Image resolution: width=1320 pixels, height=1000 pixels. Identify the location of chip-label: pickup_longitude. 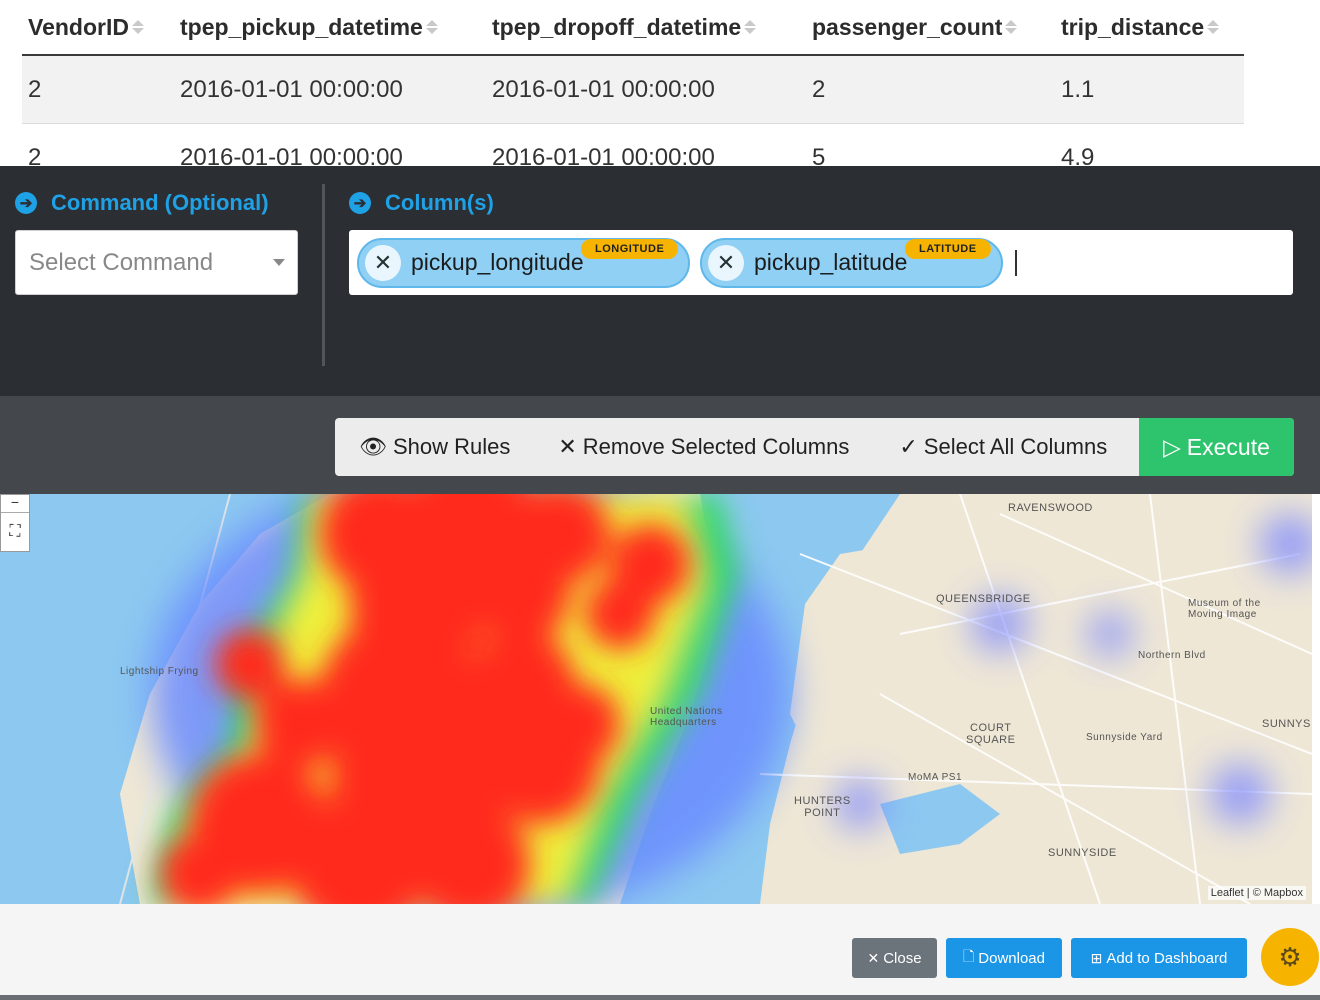
(497, 262).